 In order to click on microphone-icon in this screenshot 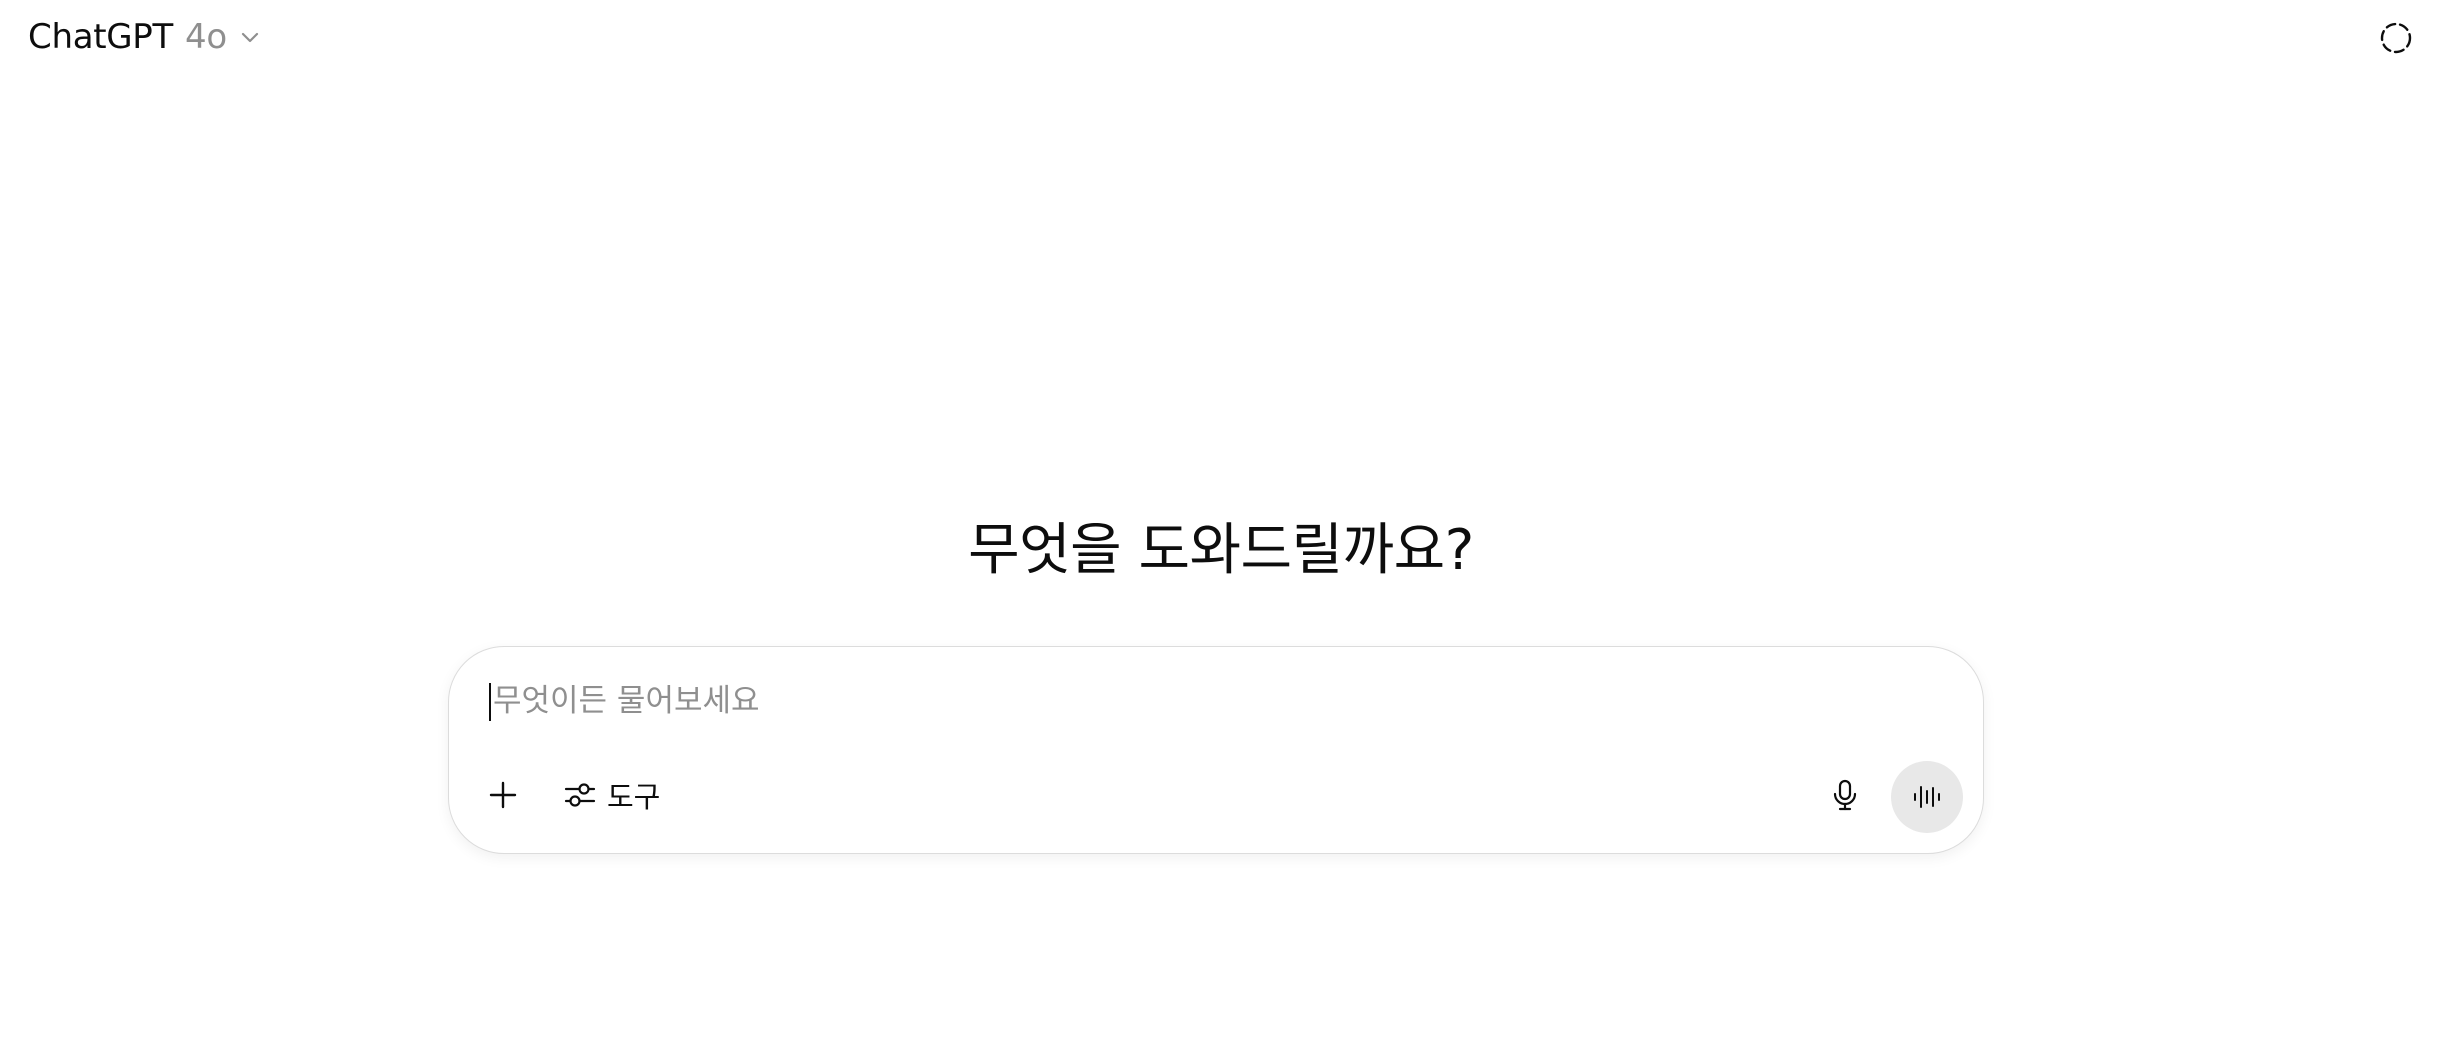, I will do `click(1845, 795)`.